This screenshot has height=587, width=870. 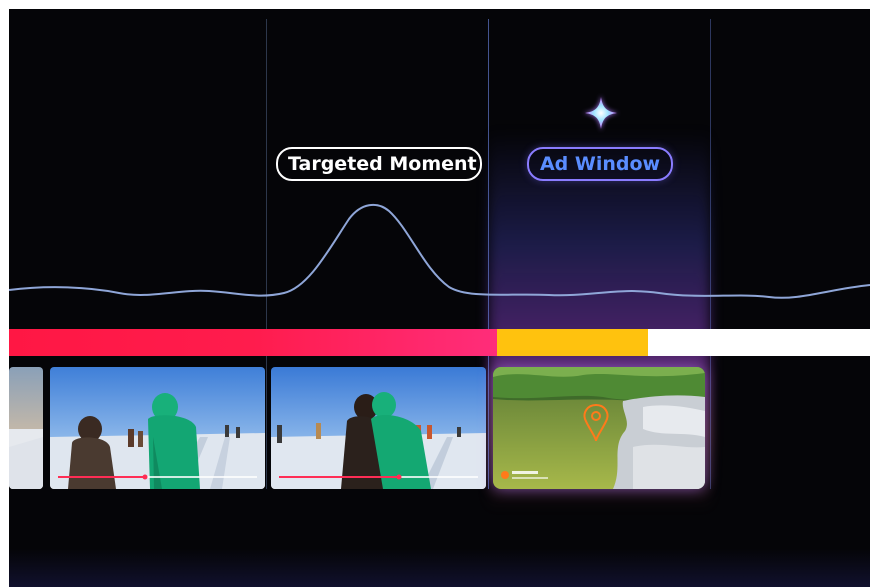 I want to click on bottom-glow, so click(x=439, y=568).